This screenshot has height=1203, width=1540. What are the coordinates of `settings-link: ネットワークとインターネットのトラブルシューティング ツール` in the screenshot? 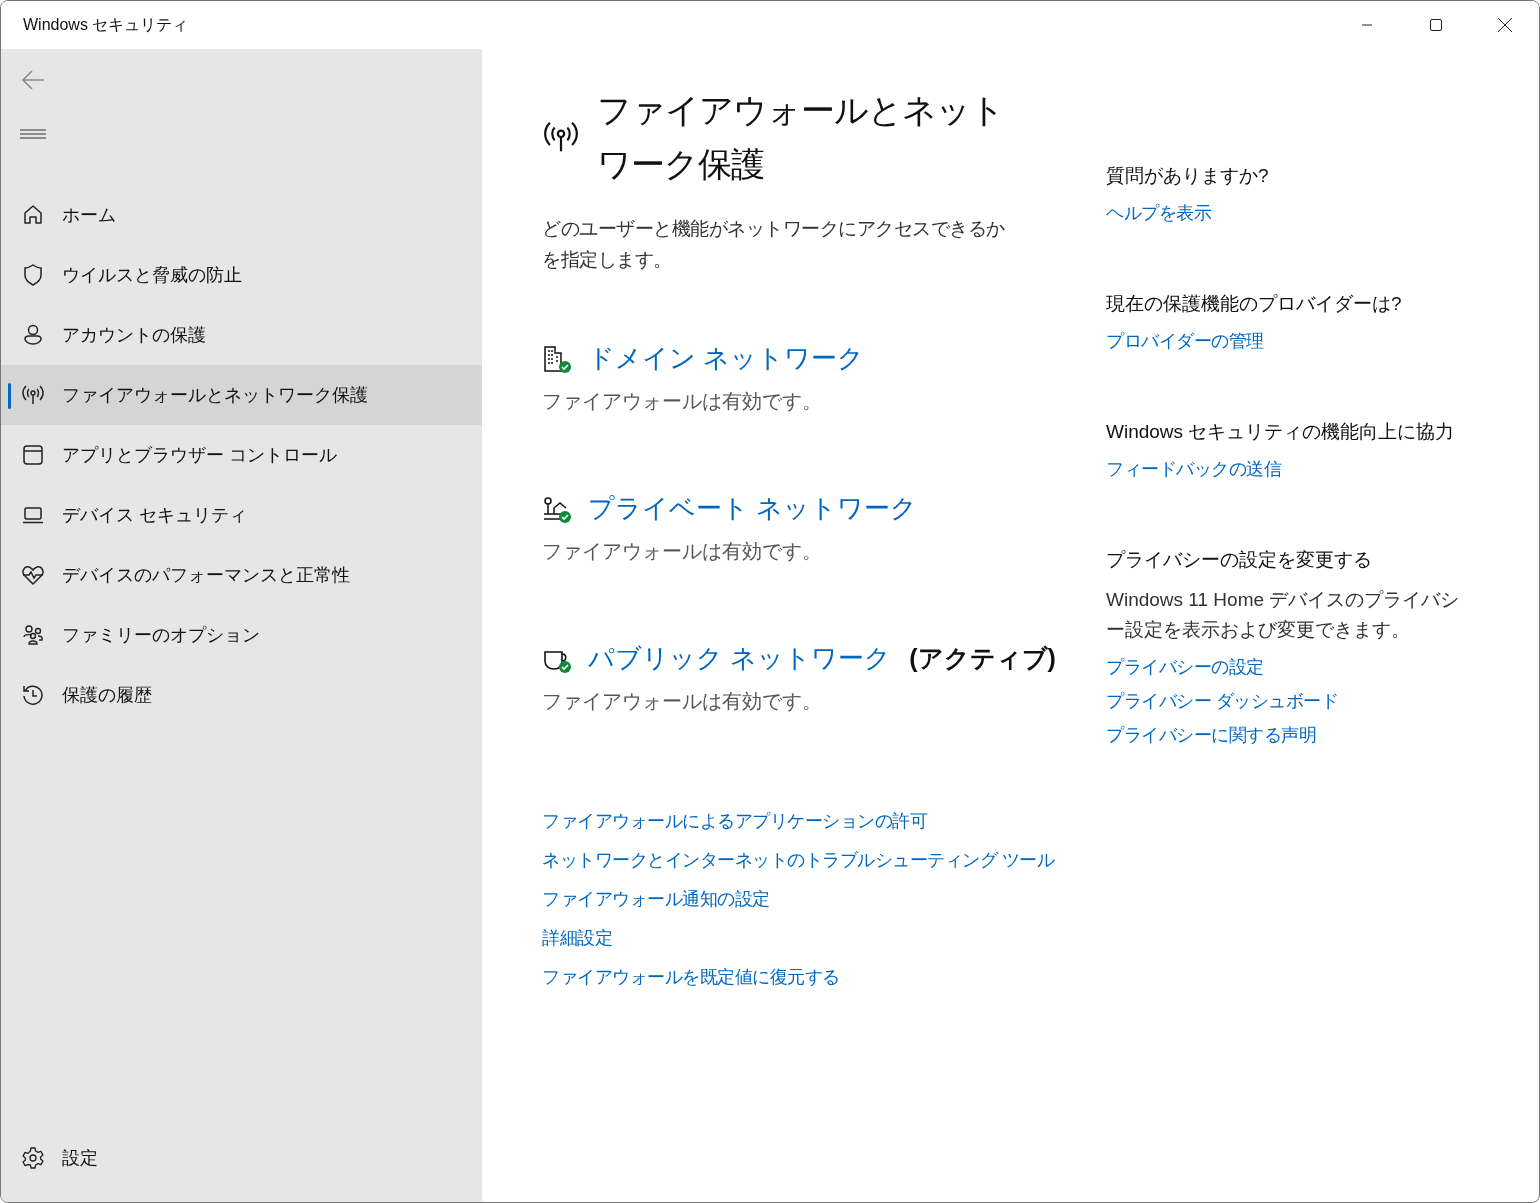 It's located at (798, 860).